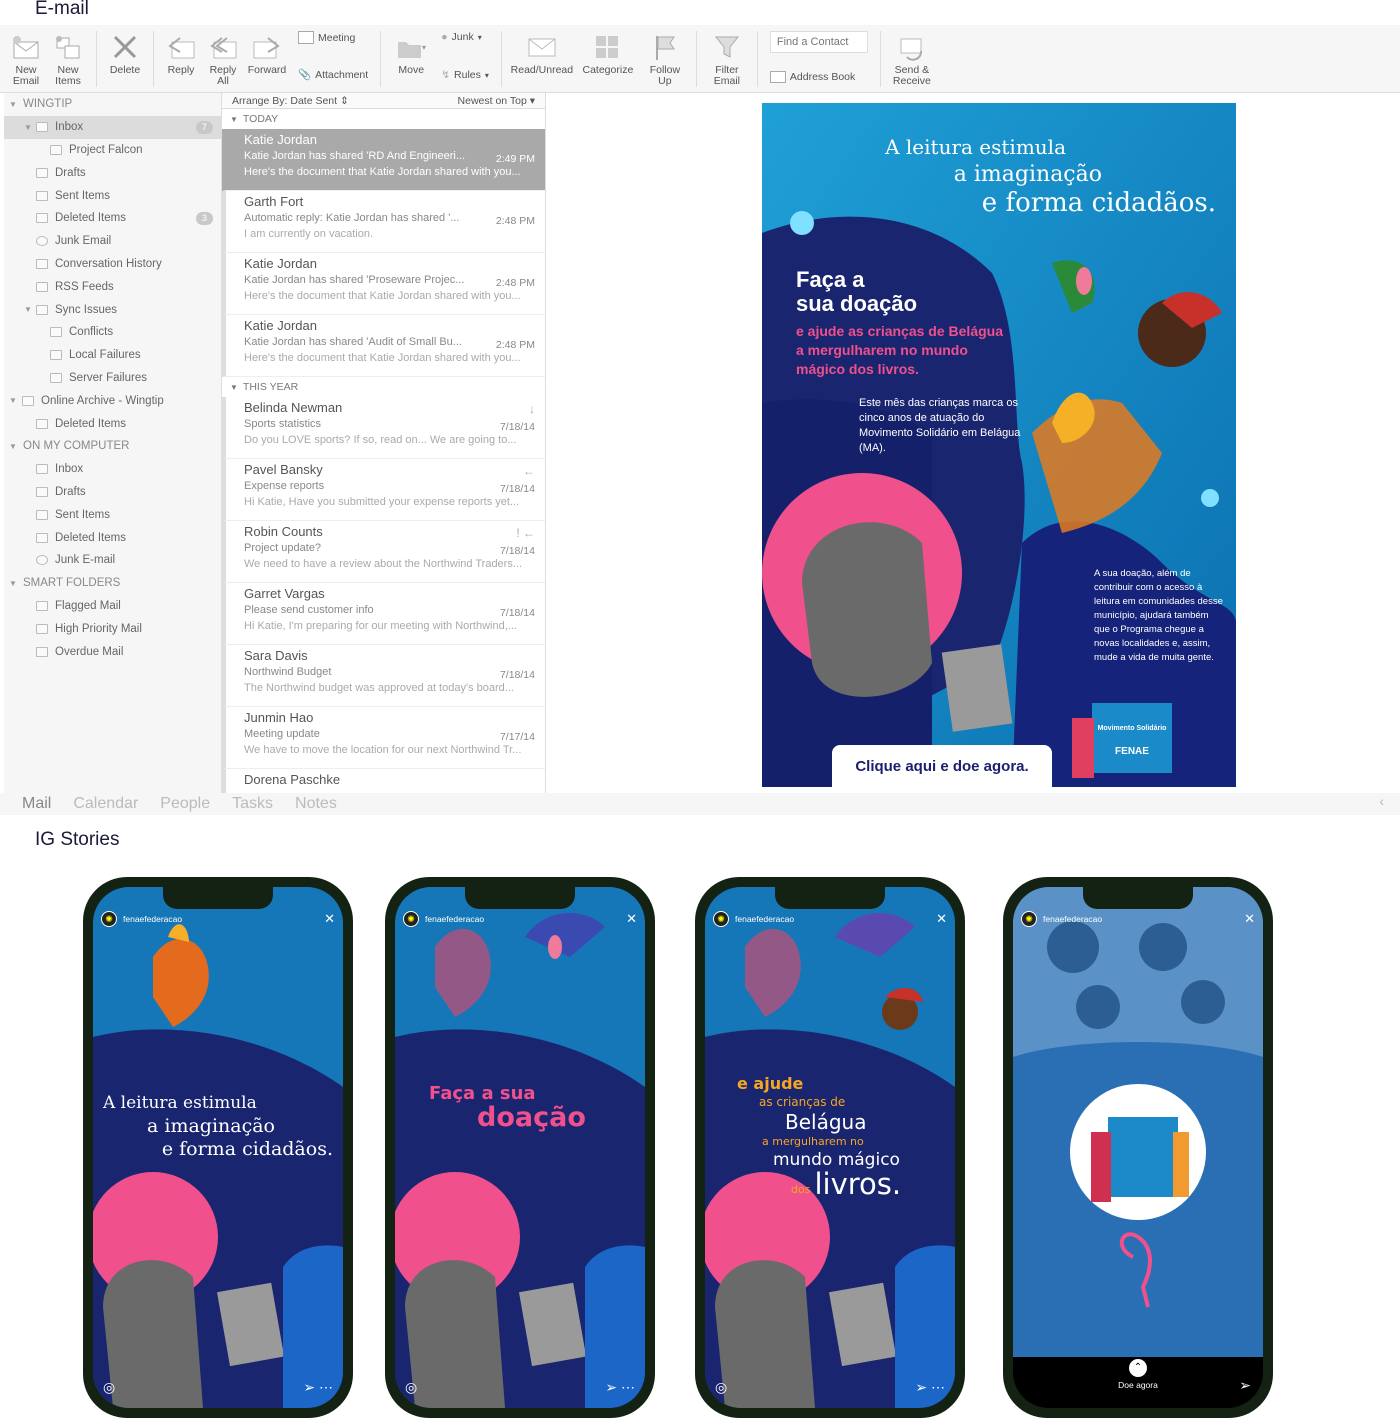 This screenshot has width=1400, height=1420. What do you see at coordinates (1381, 801) in the screenshot?
I see `collapse-chevron-icon: ‹` at bounding box center [1381, 801].